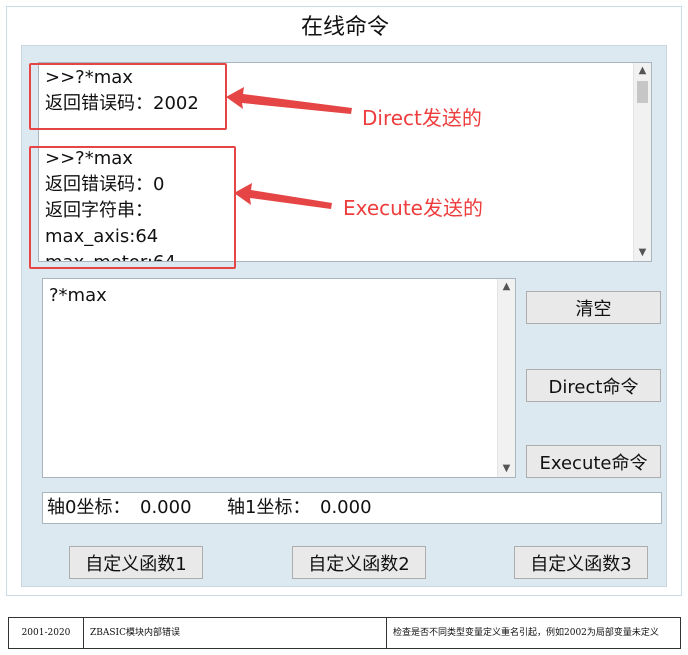  I want to click on direct-output-highlight, so click(128, 96).